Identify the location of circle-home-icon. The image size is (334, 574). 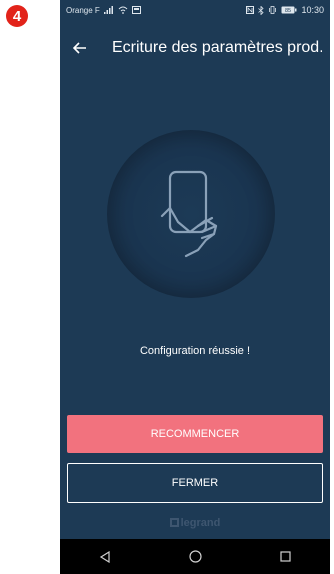
(195, 556).